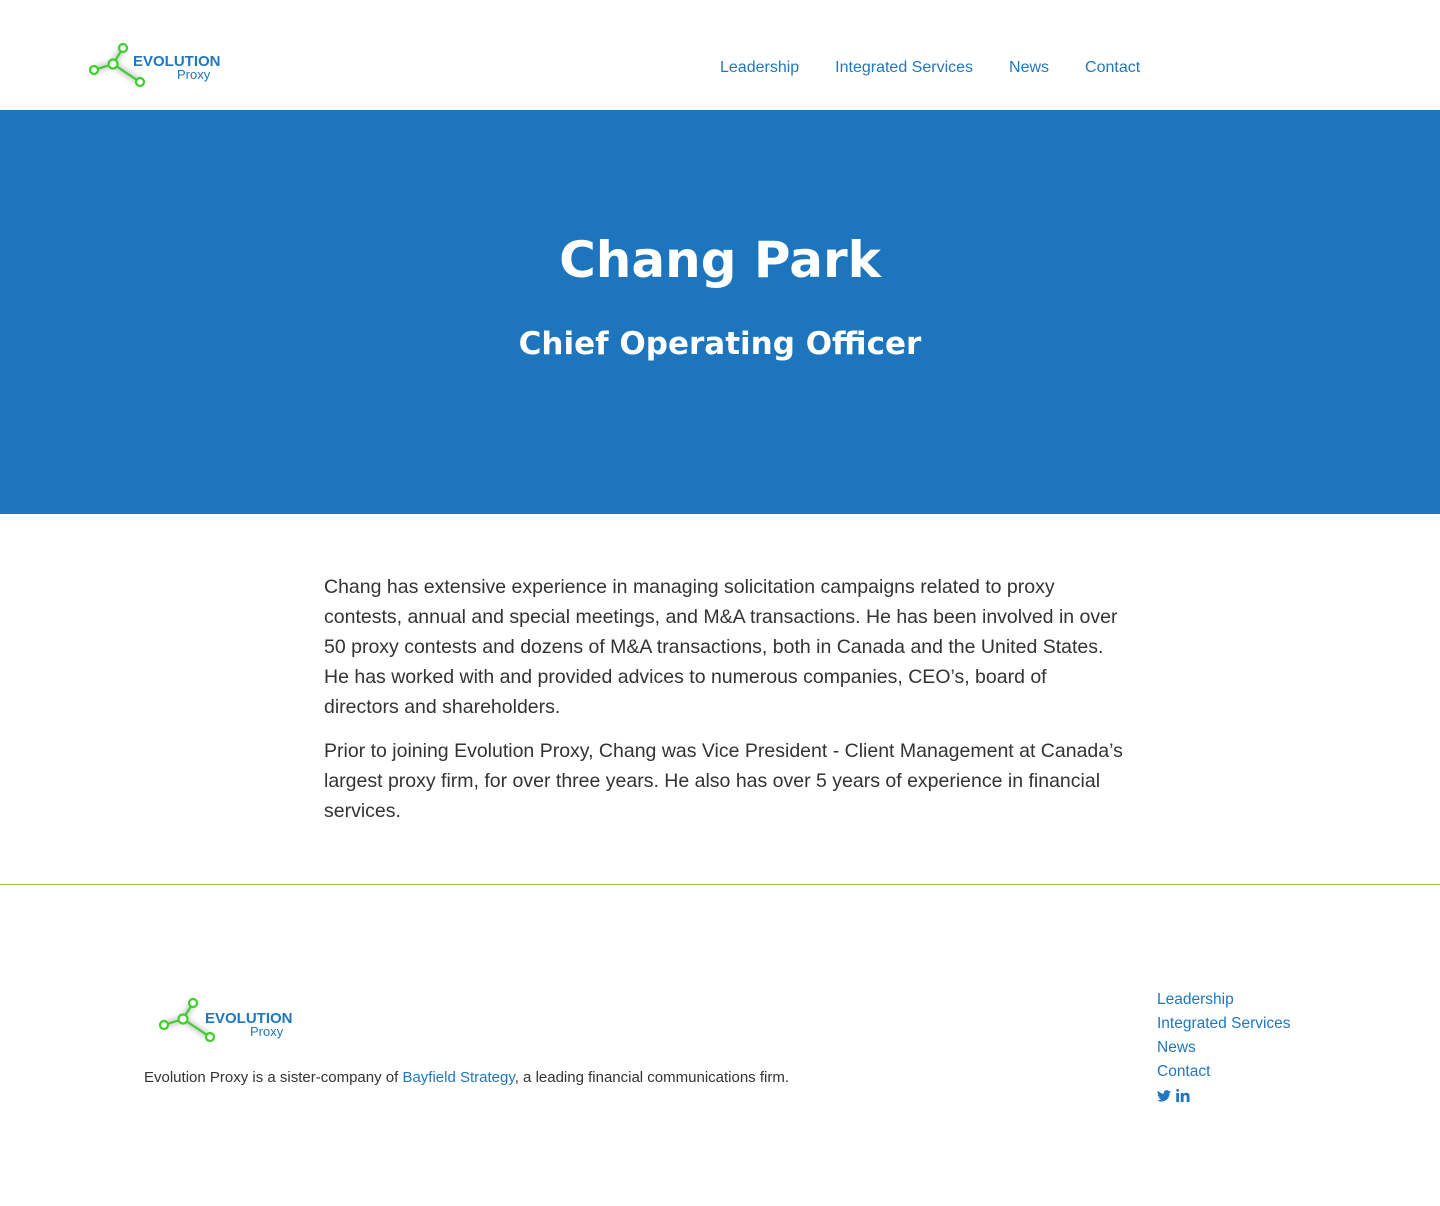 The image size is (1440, 1206). I want to click on twitter-icon, so click(1164, 1098).